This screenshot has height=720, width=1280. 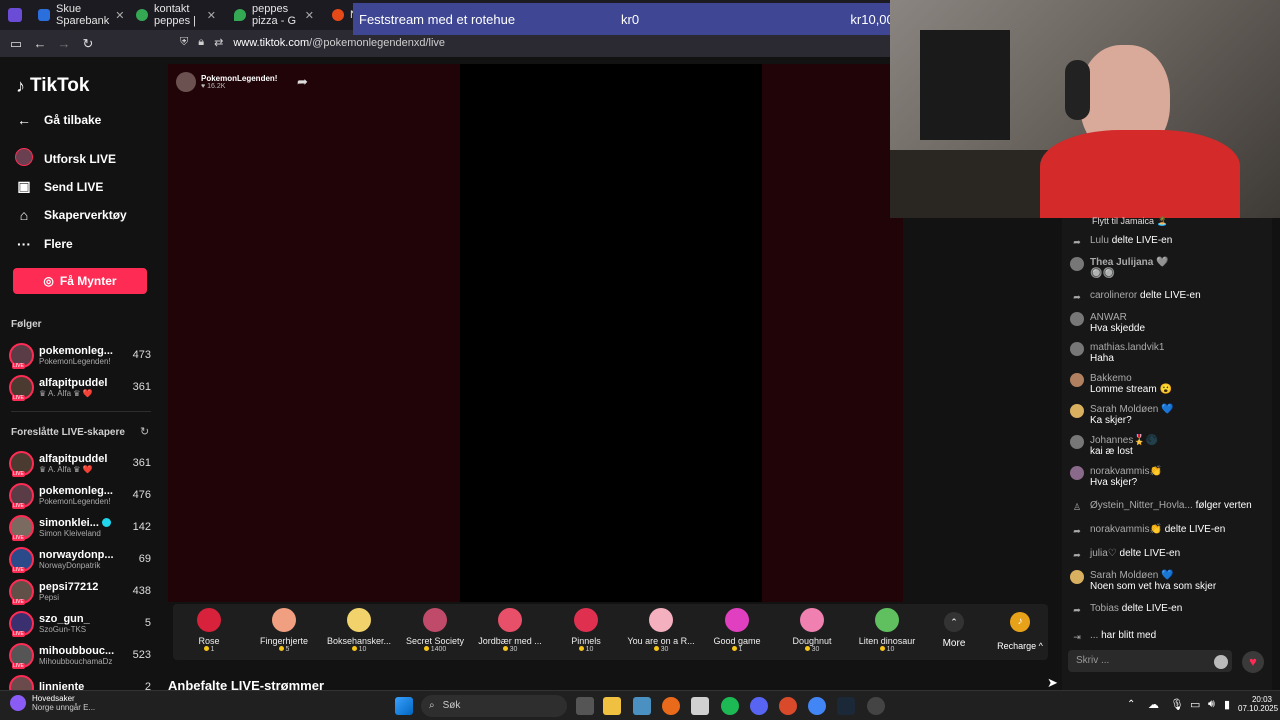 I want to click on battery-icon: ▮, so click(x=1227, y=704).